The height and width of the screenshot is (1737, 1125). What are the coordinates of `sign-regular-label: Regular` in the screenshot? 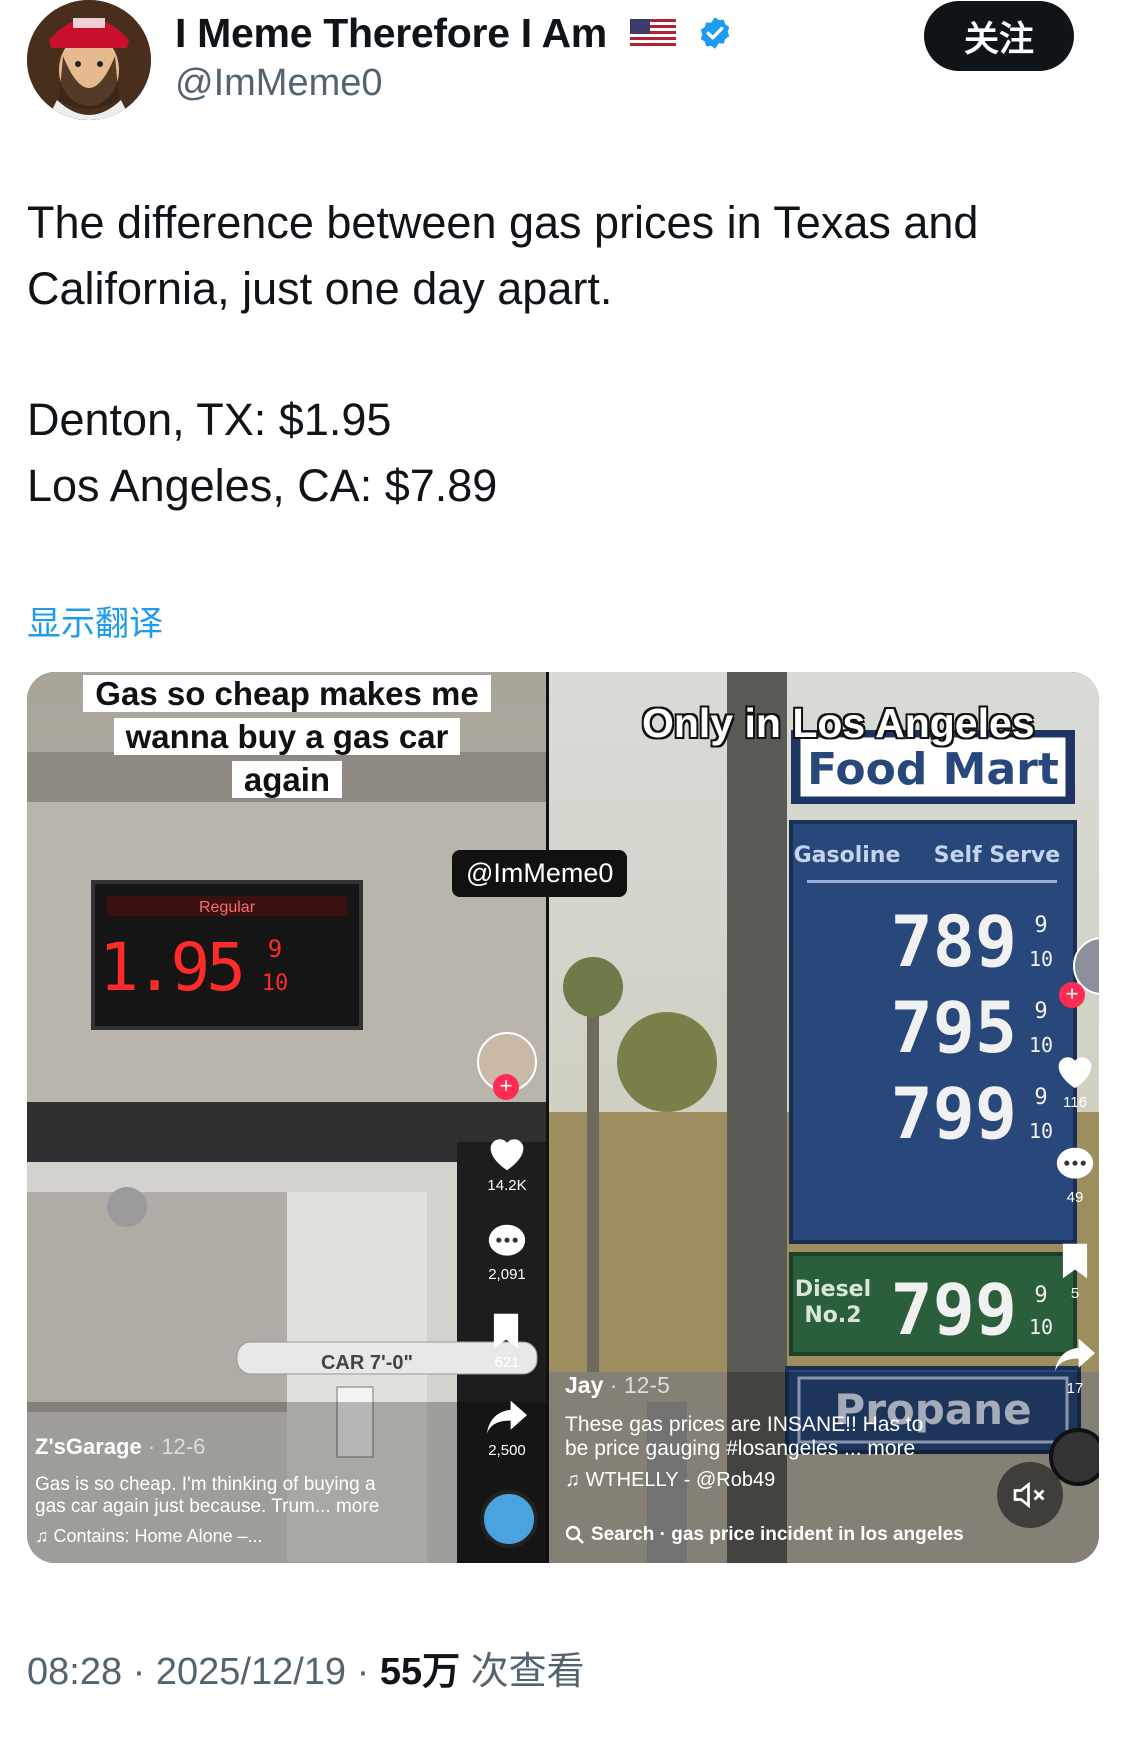 It's located at (227, 907).